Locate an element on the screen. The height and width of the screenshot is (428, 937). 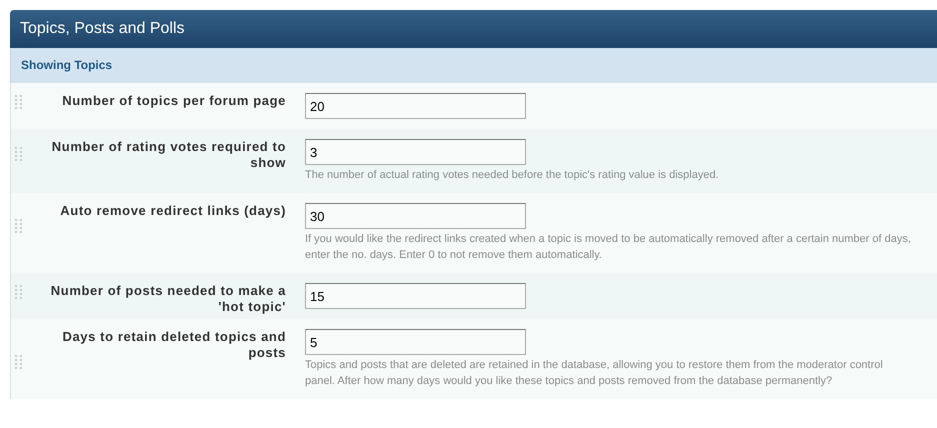
input-field: 3 is located at coordinates (415, 152).